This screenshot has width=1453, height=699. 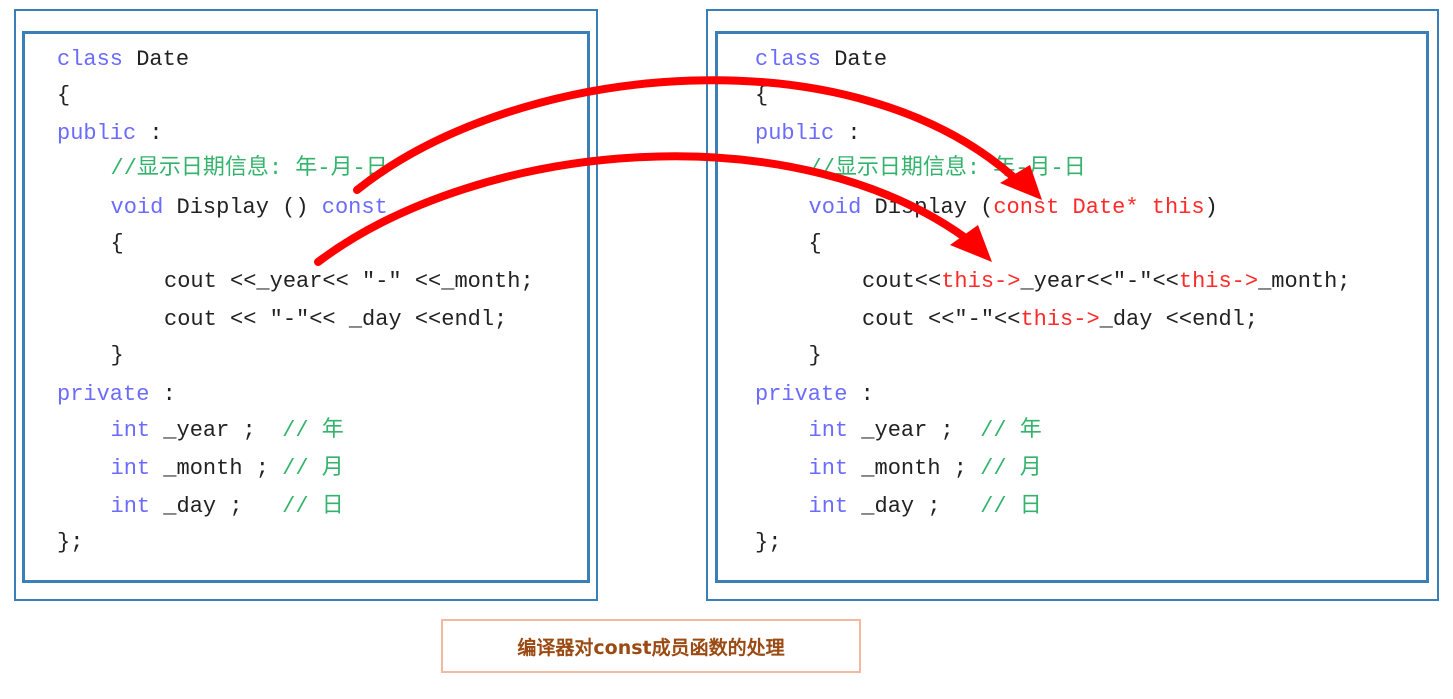 What do you see at coordinates (651, 646) in the screenshot?
I see `caption: 编译器对const成员函数的处理` at bounding box center [651, 646].